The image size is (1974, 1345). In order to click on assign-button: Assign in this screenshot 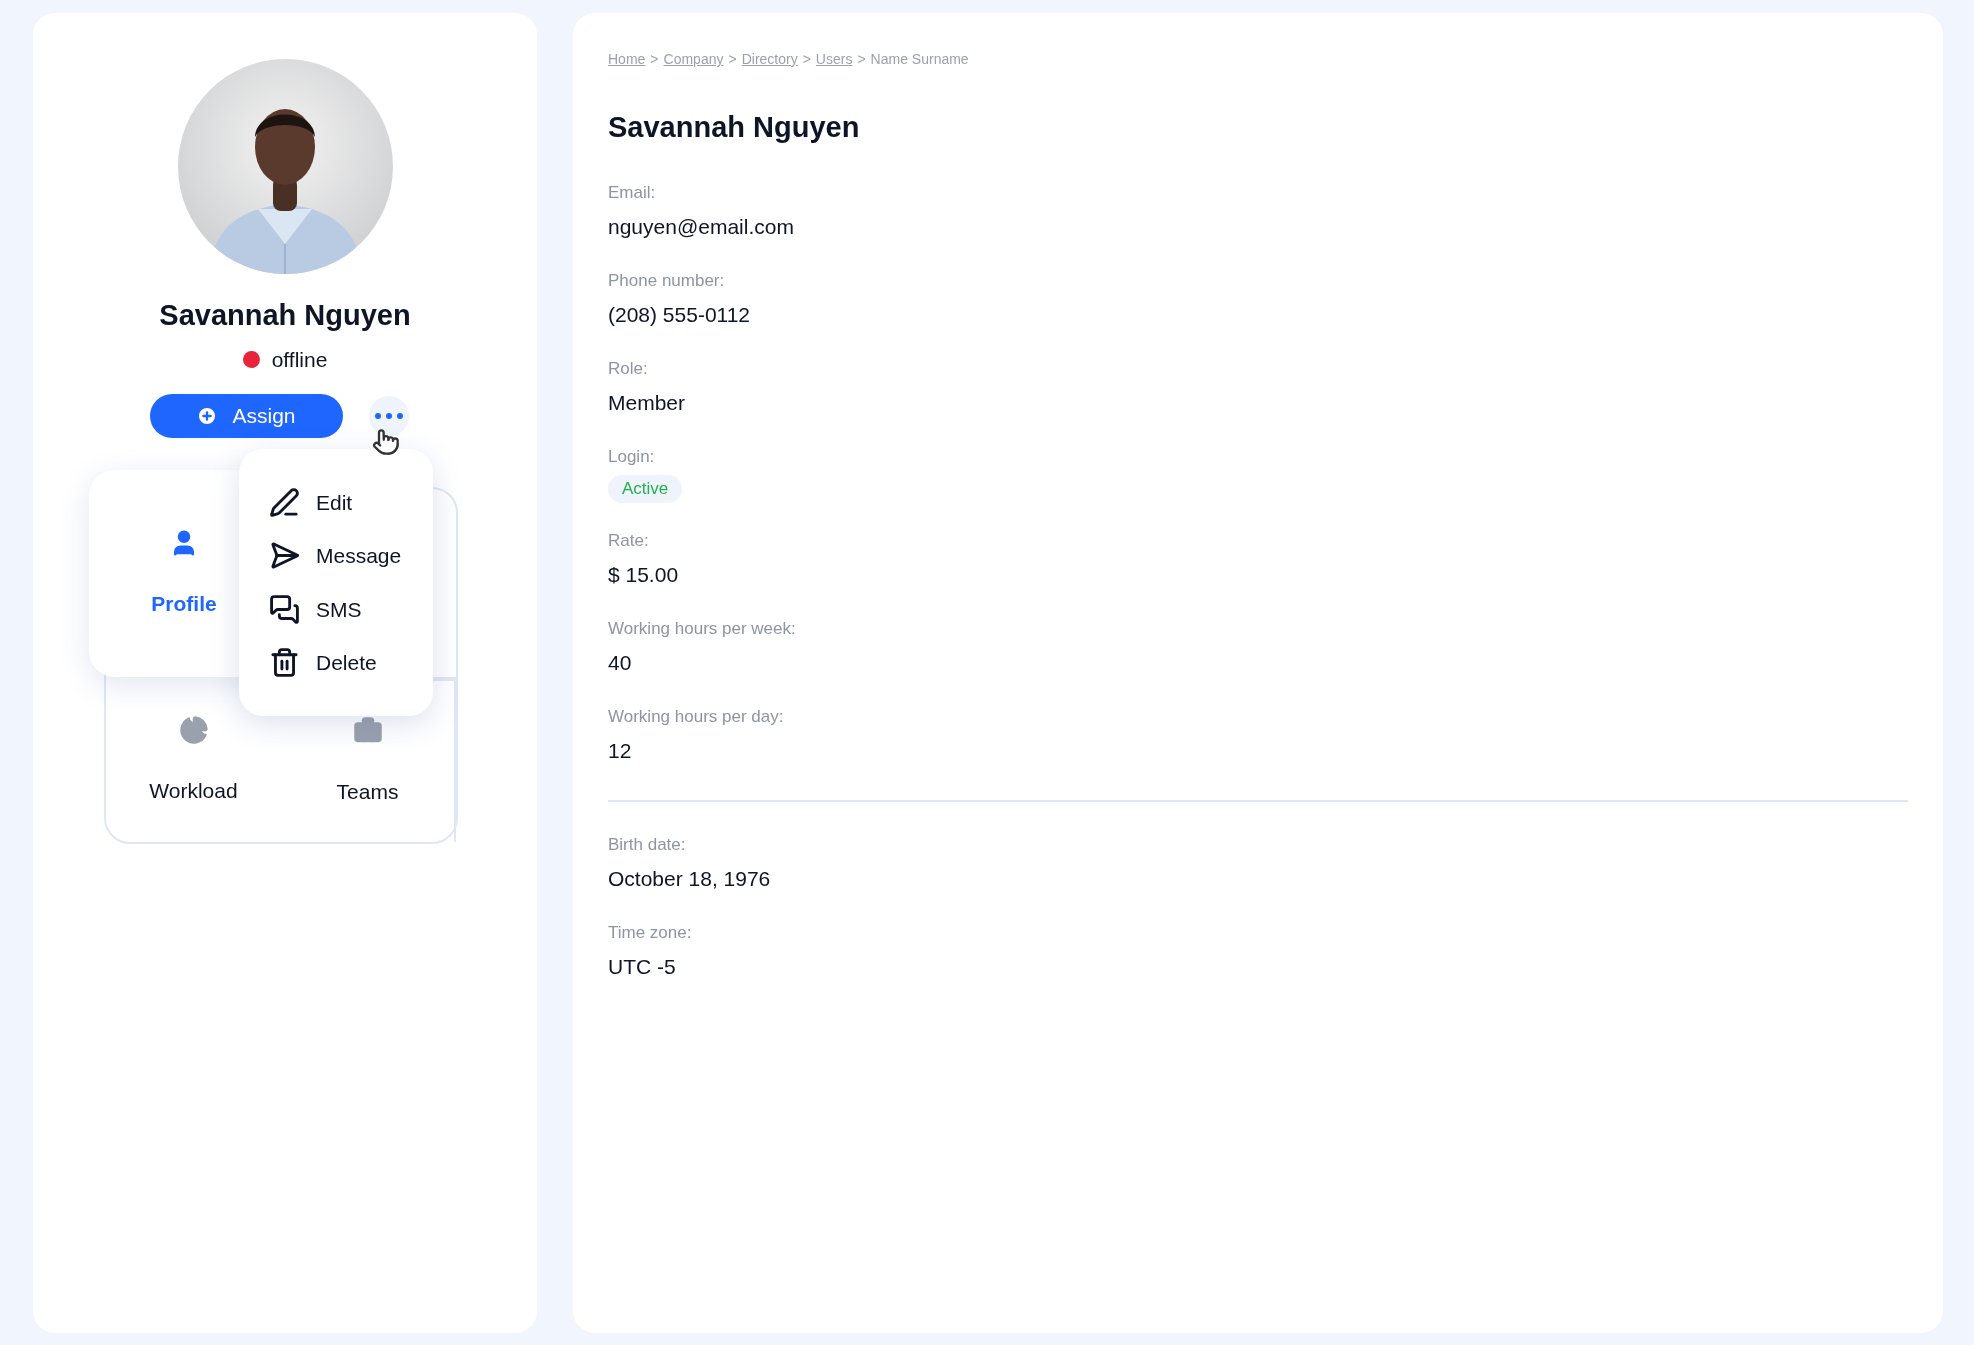, I will do `click(246, 416)`.